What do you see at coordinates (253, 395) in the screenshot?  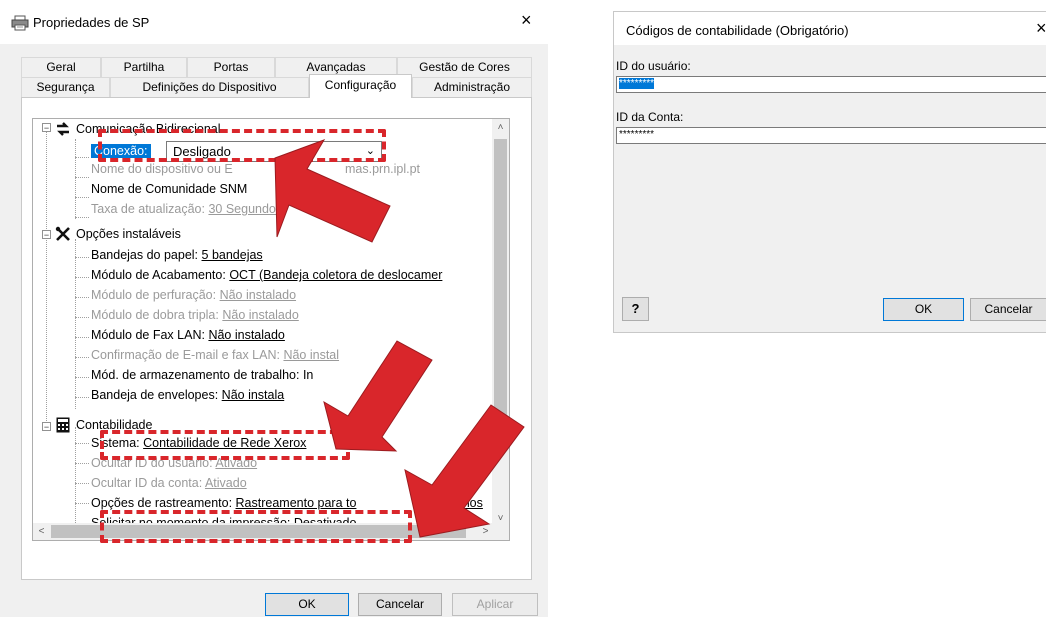 I see `option-value: Não instala` at bounding box center [253, 395].